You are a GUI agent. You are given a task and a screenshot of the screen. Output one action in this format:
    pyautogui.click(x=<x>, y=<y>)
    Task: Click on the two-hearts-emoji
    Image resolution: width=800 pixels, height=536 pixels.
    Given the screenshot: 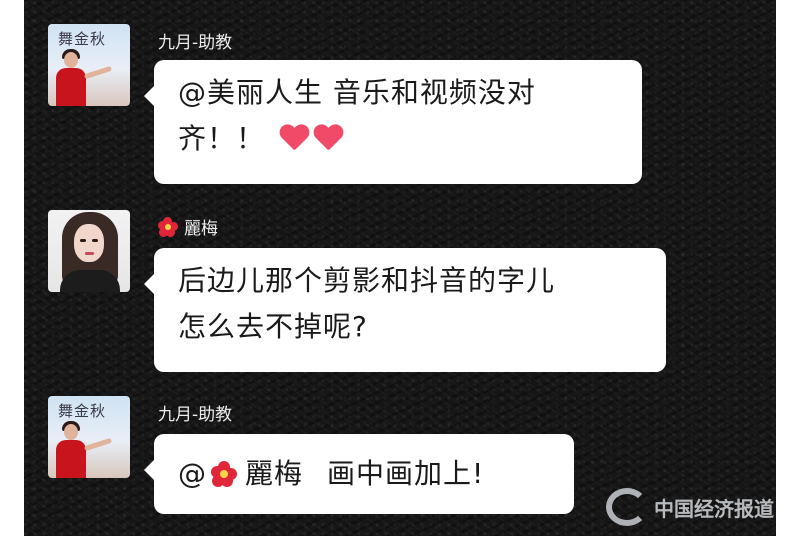 What is the action you would take?
    pyautogui.click(x=313, y=140)
    